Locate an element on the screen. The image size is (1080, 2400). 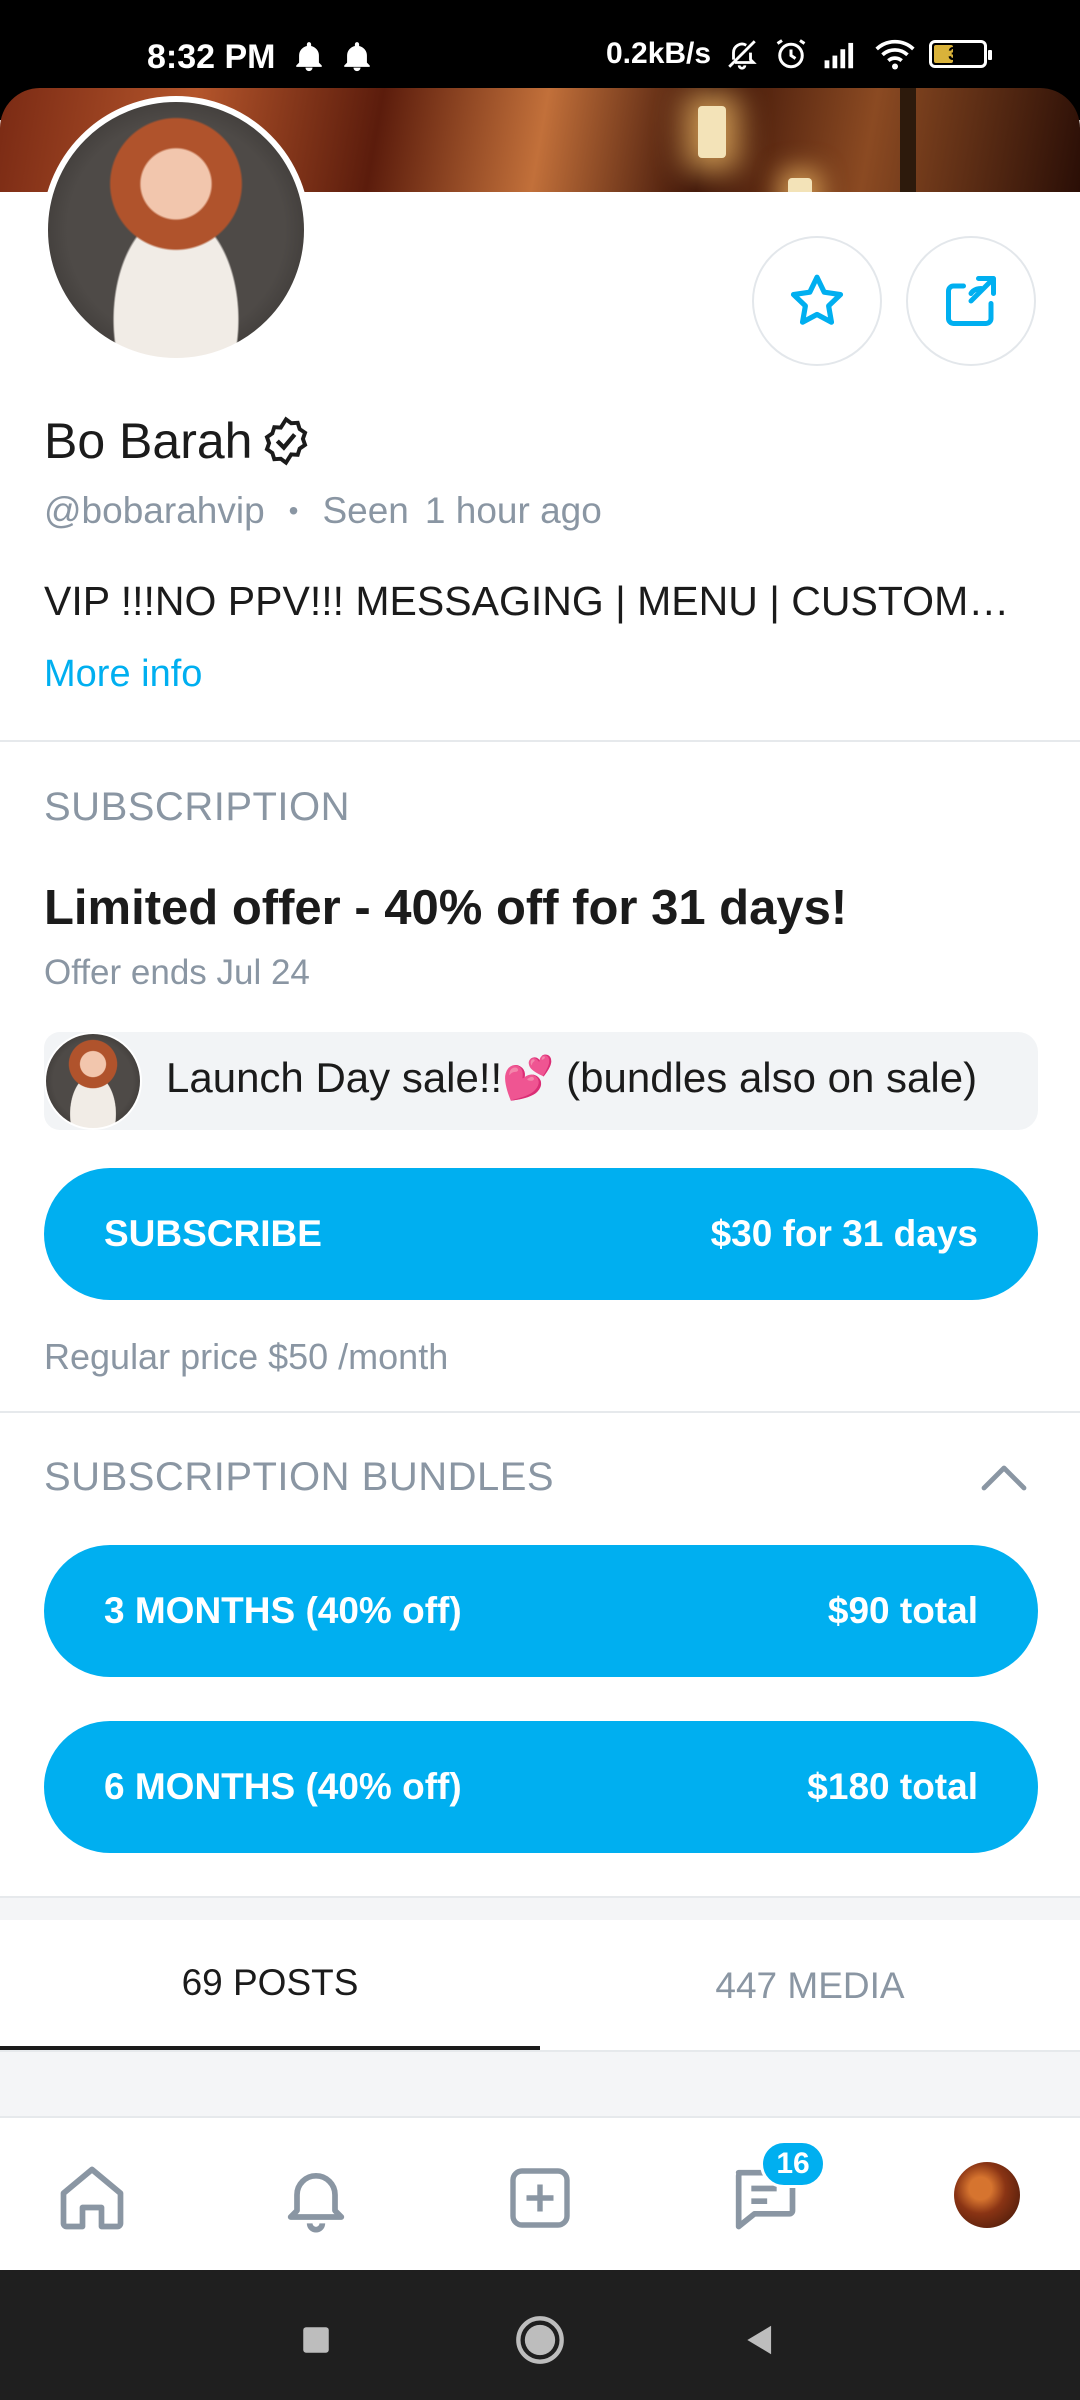
recents-button is located at coordinates (316, 2340).